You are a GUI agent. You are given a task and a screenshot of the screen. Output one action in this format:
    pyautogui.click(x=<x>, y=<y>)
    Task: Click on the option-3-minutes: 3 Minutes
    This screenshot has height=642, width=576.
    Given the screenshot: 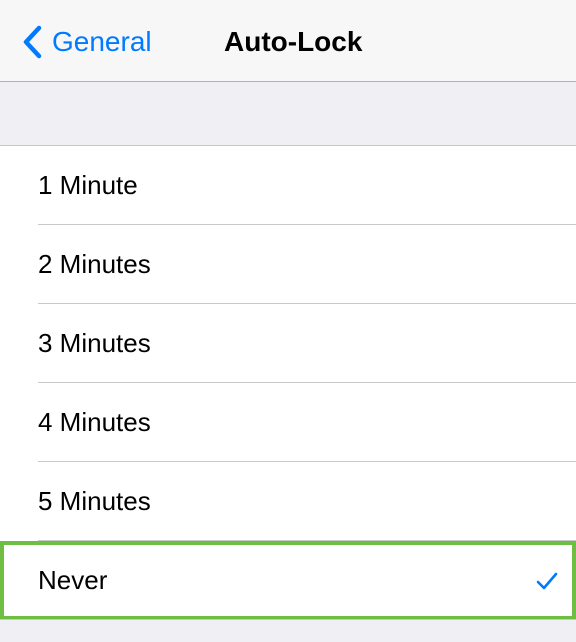 What is the action you would take?
    pyautogui.click(x=288, y=343)
    